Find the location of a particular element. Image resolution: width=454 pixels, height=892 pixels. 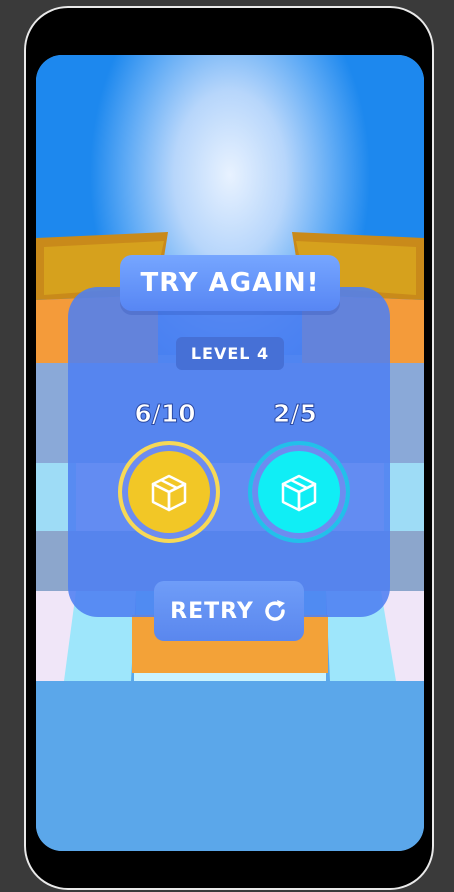

cyan-box-counter: 2/5 is located at coordinates (295, 414).